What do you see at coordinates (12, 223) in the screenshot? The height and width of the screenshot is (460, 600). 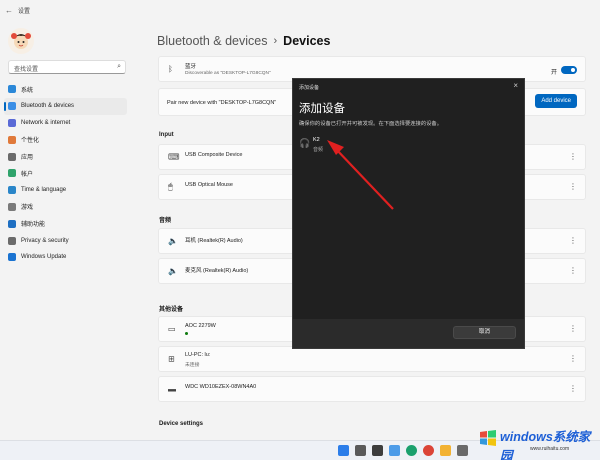 I see `accessibility-icon` at bounding box center [12, 223].